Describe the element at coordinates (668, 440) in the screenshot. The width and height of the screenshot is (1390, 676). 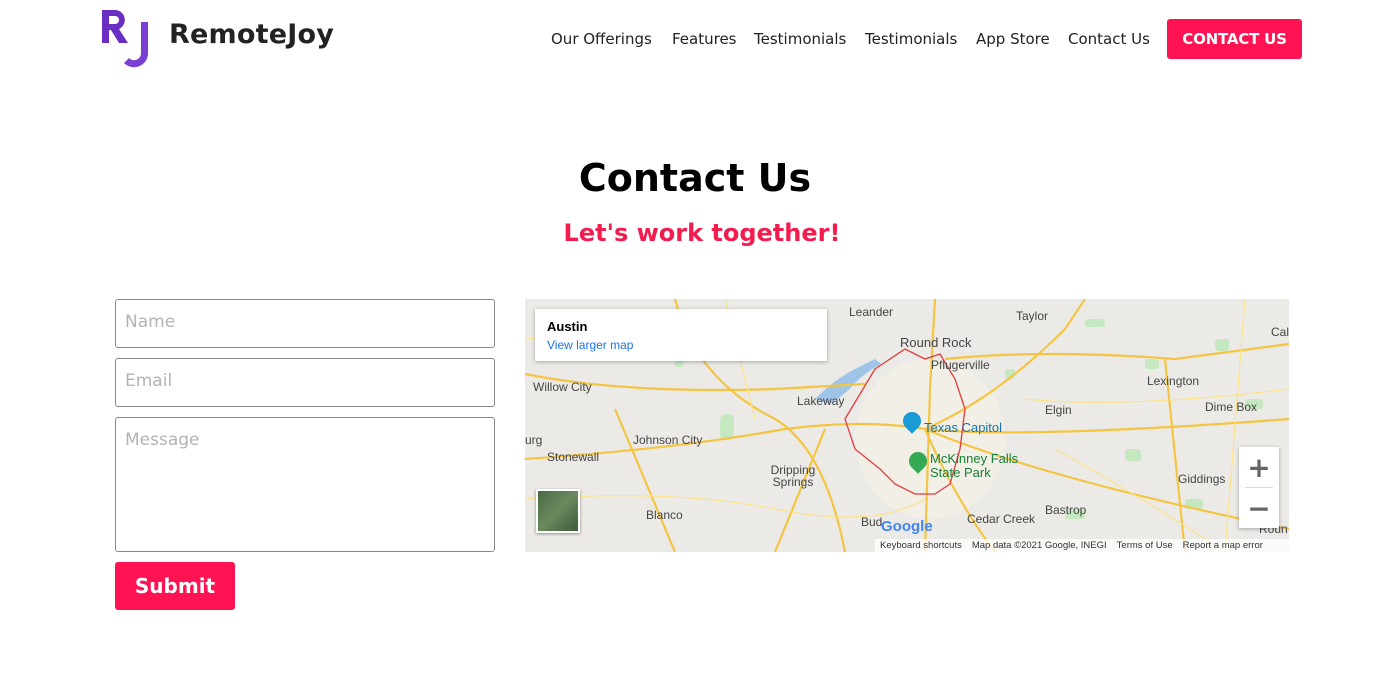
I see `map-label-johnson-city: Johnson City` at that location.